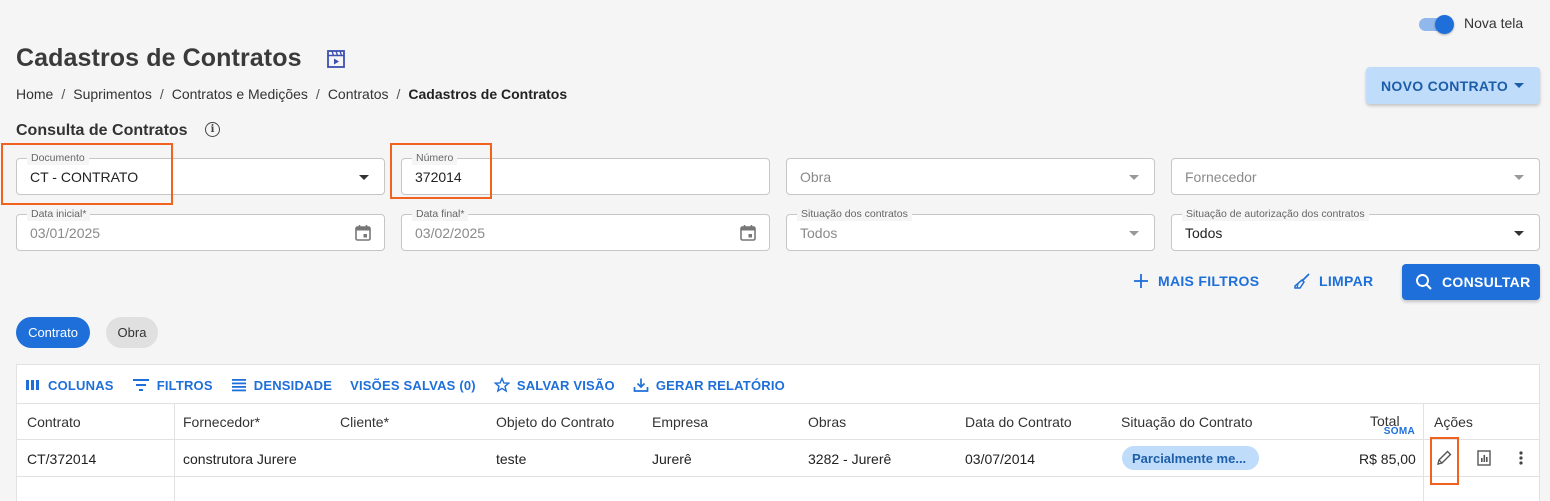  What do you see at coordinates (1494, 23) in the screenshot?
I see `nova-tela-label: Nova tela` at bounding box center [1494, 23].